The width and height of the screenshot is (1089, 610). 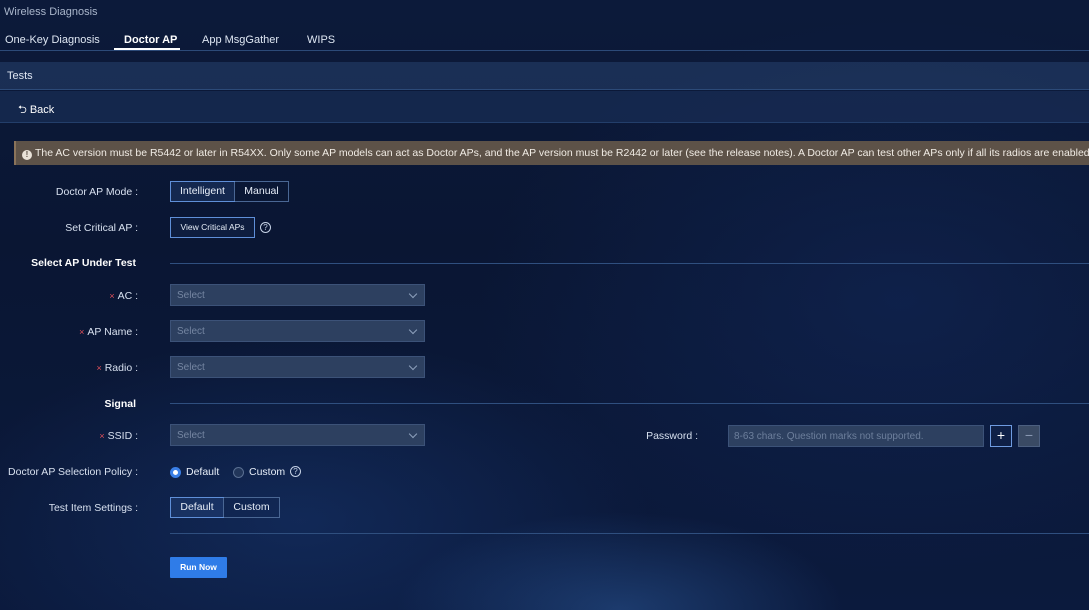 What do you see at coordinates (120, 404) in the screenshot?
I see `signal-section-title: Signal` at bounding box center [120, 404].